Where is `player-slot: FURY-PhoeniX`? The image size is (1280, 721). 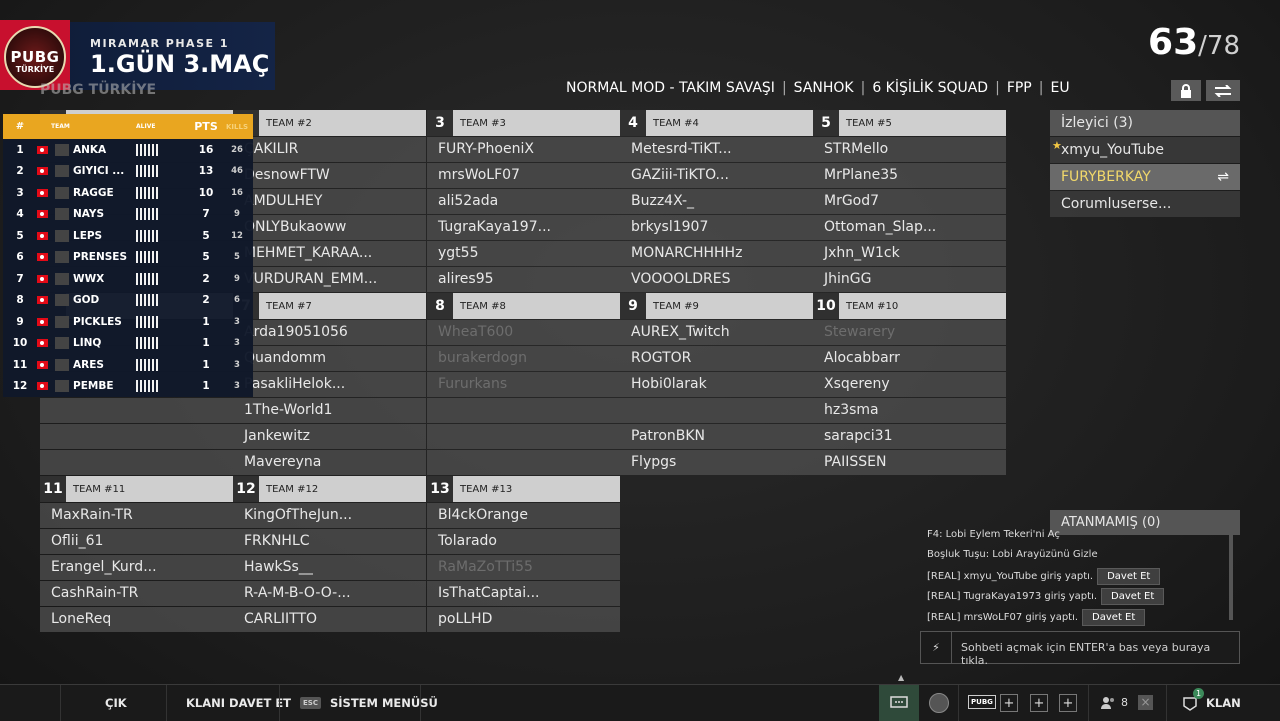
player-slot: FURY-PhoeniX is located at coordinates (523, 149).